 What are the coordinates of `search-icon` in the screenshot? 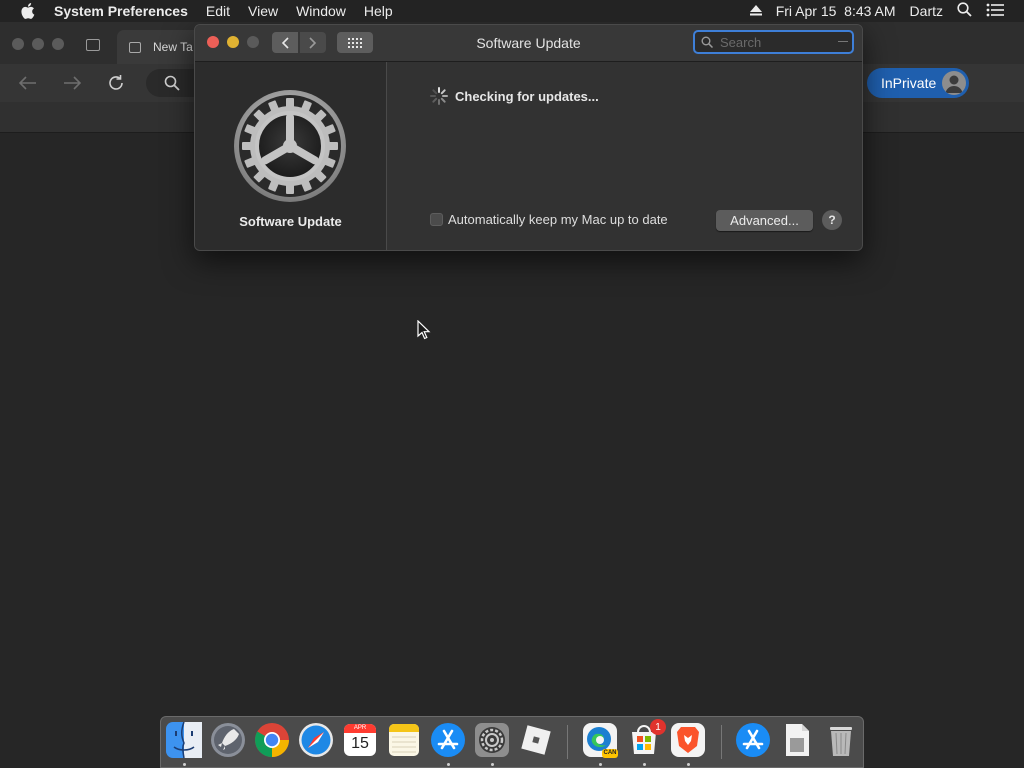 It's located at (707, 42).